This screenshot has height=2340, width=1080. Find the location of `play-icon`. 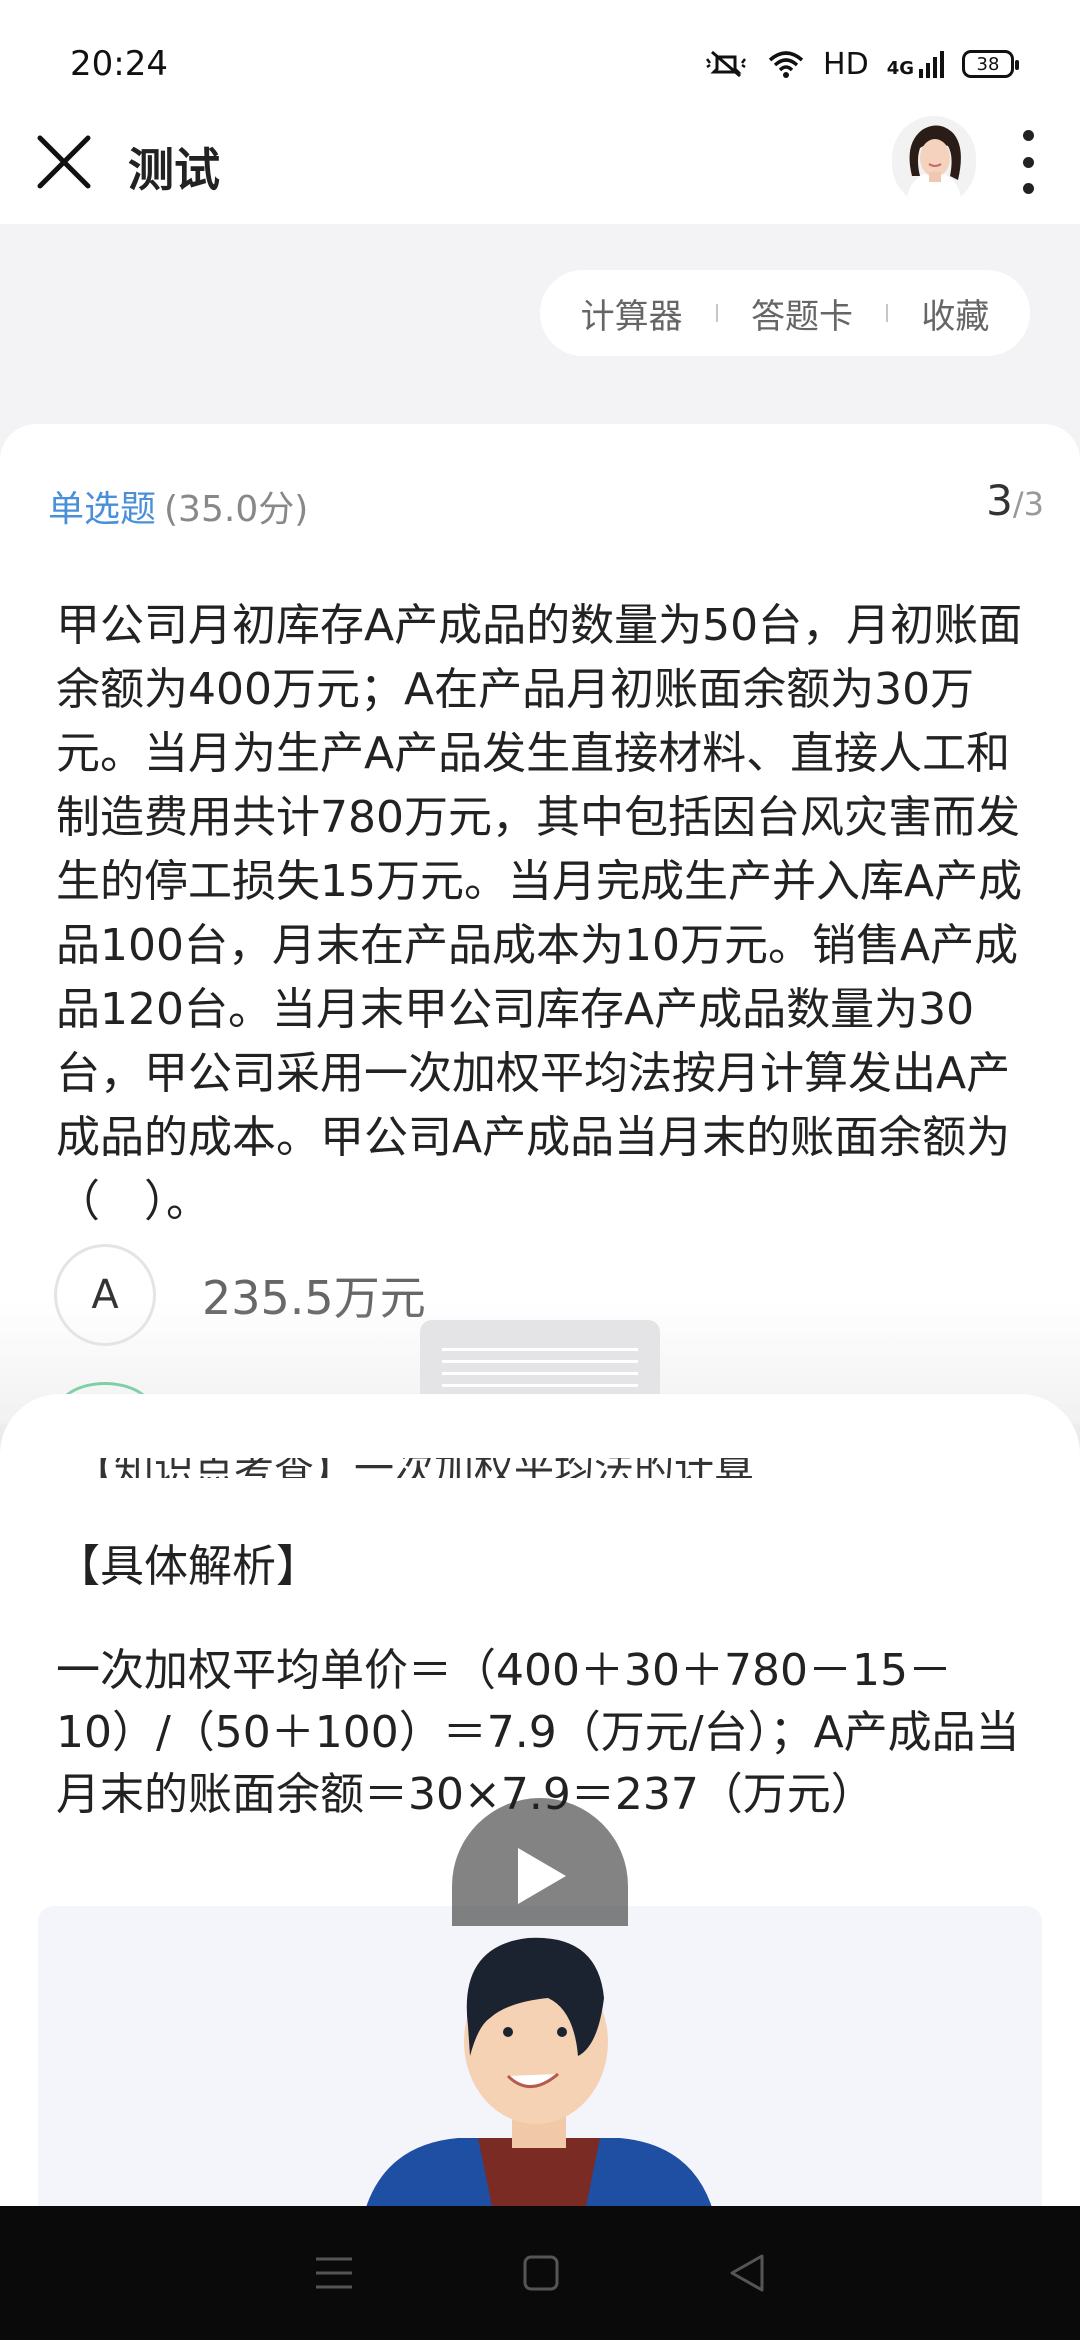

play-icon is located at coordinates (540, 1862).